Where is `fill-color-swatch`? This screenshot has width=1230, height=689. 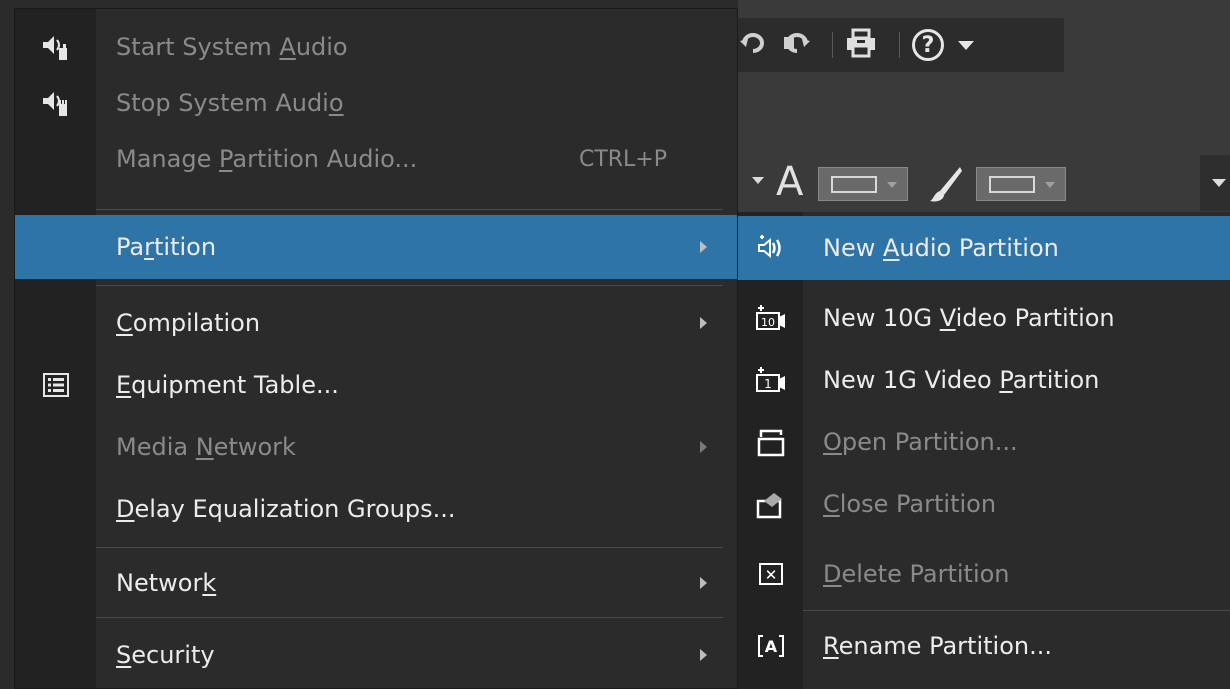
fill-color-swatch is located at coordinates (863, 184).